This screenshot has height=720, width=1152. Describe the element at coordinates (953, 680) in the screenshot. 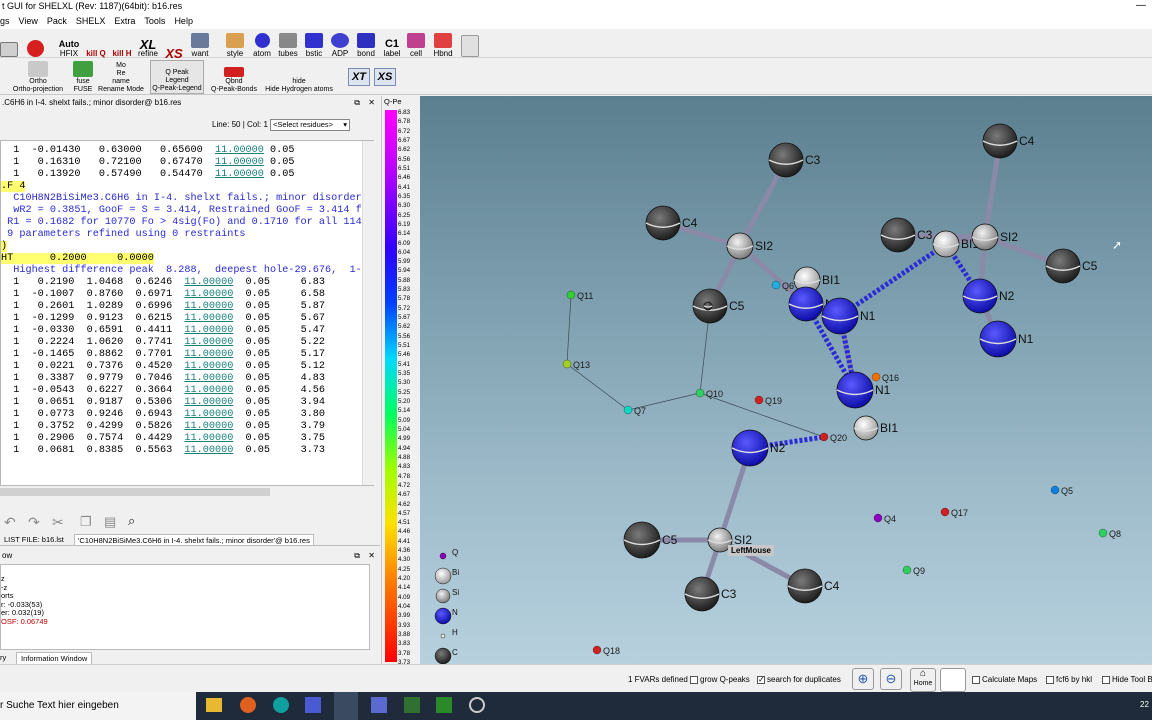

I see `mouse-mode-icon` at that location.